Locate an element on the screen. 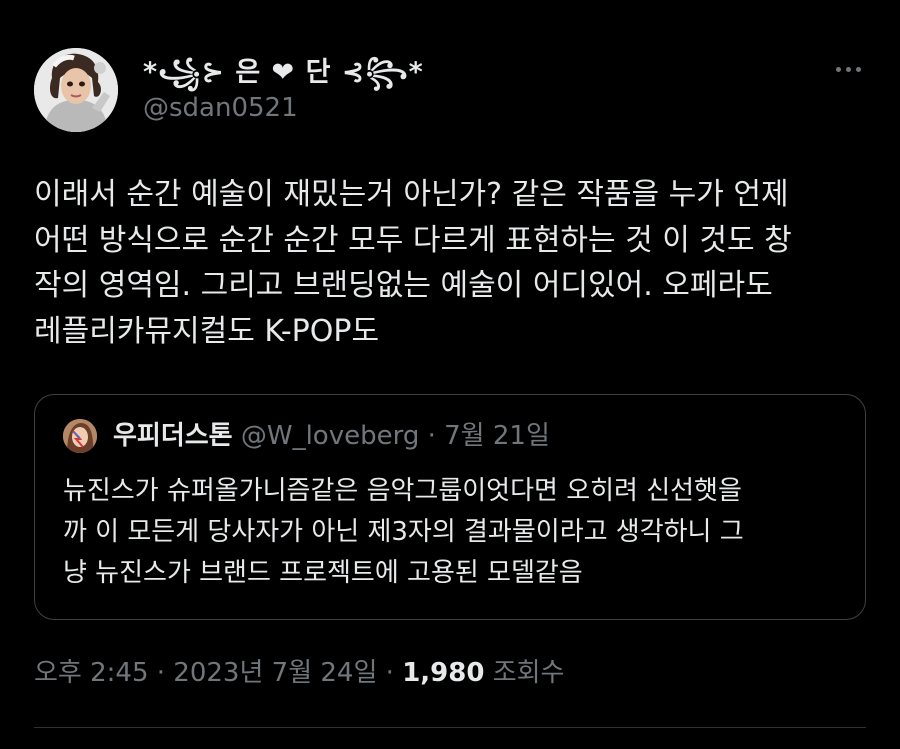 The width and height of the screenshot is (900, 749). quoted-tweet-date: 7월 21일 is located at coordinates (497, 436).